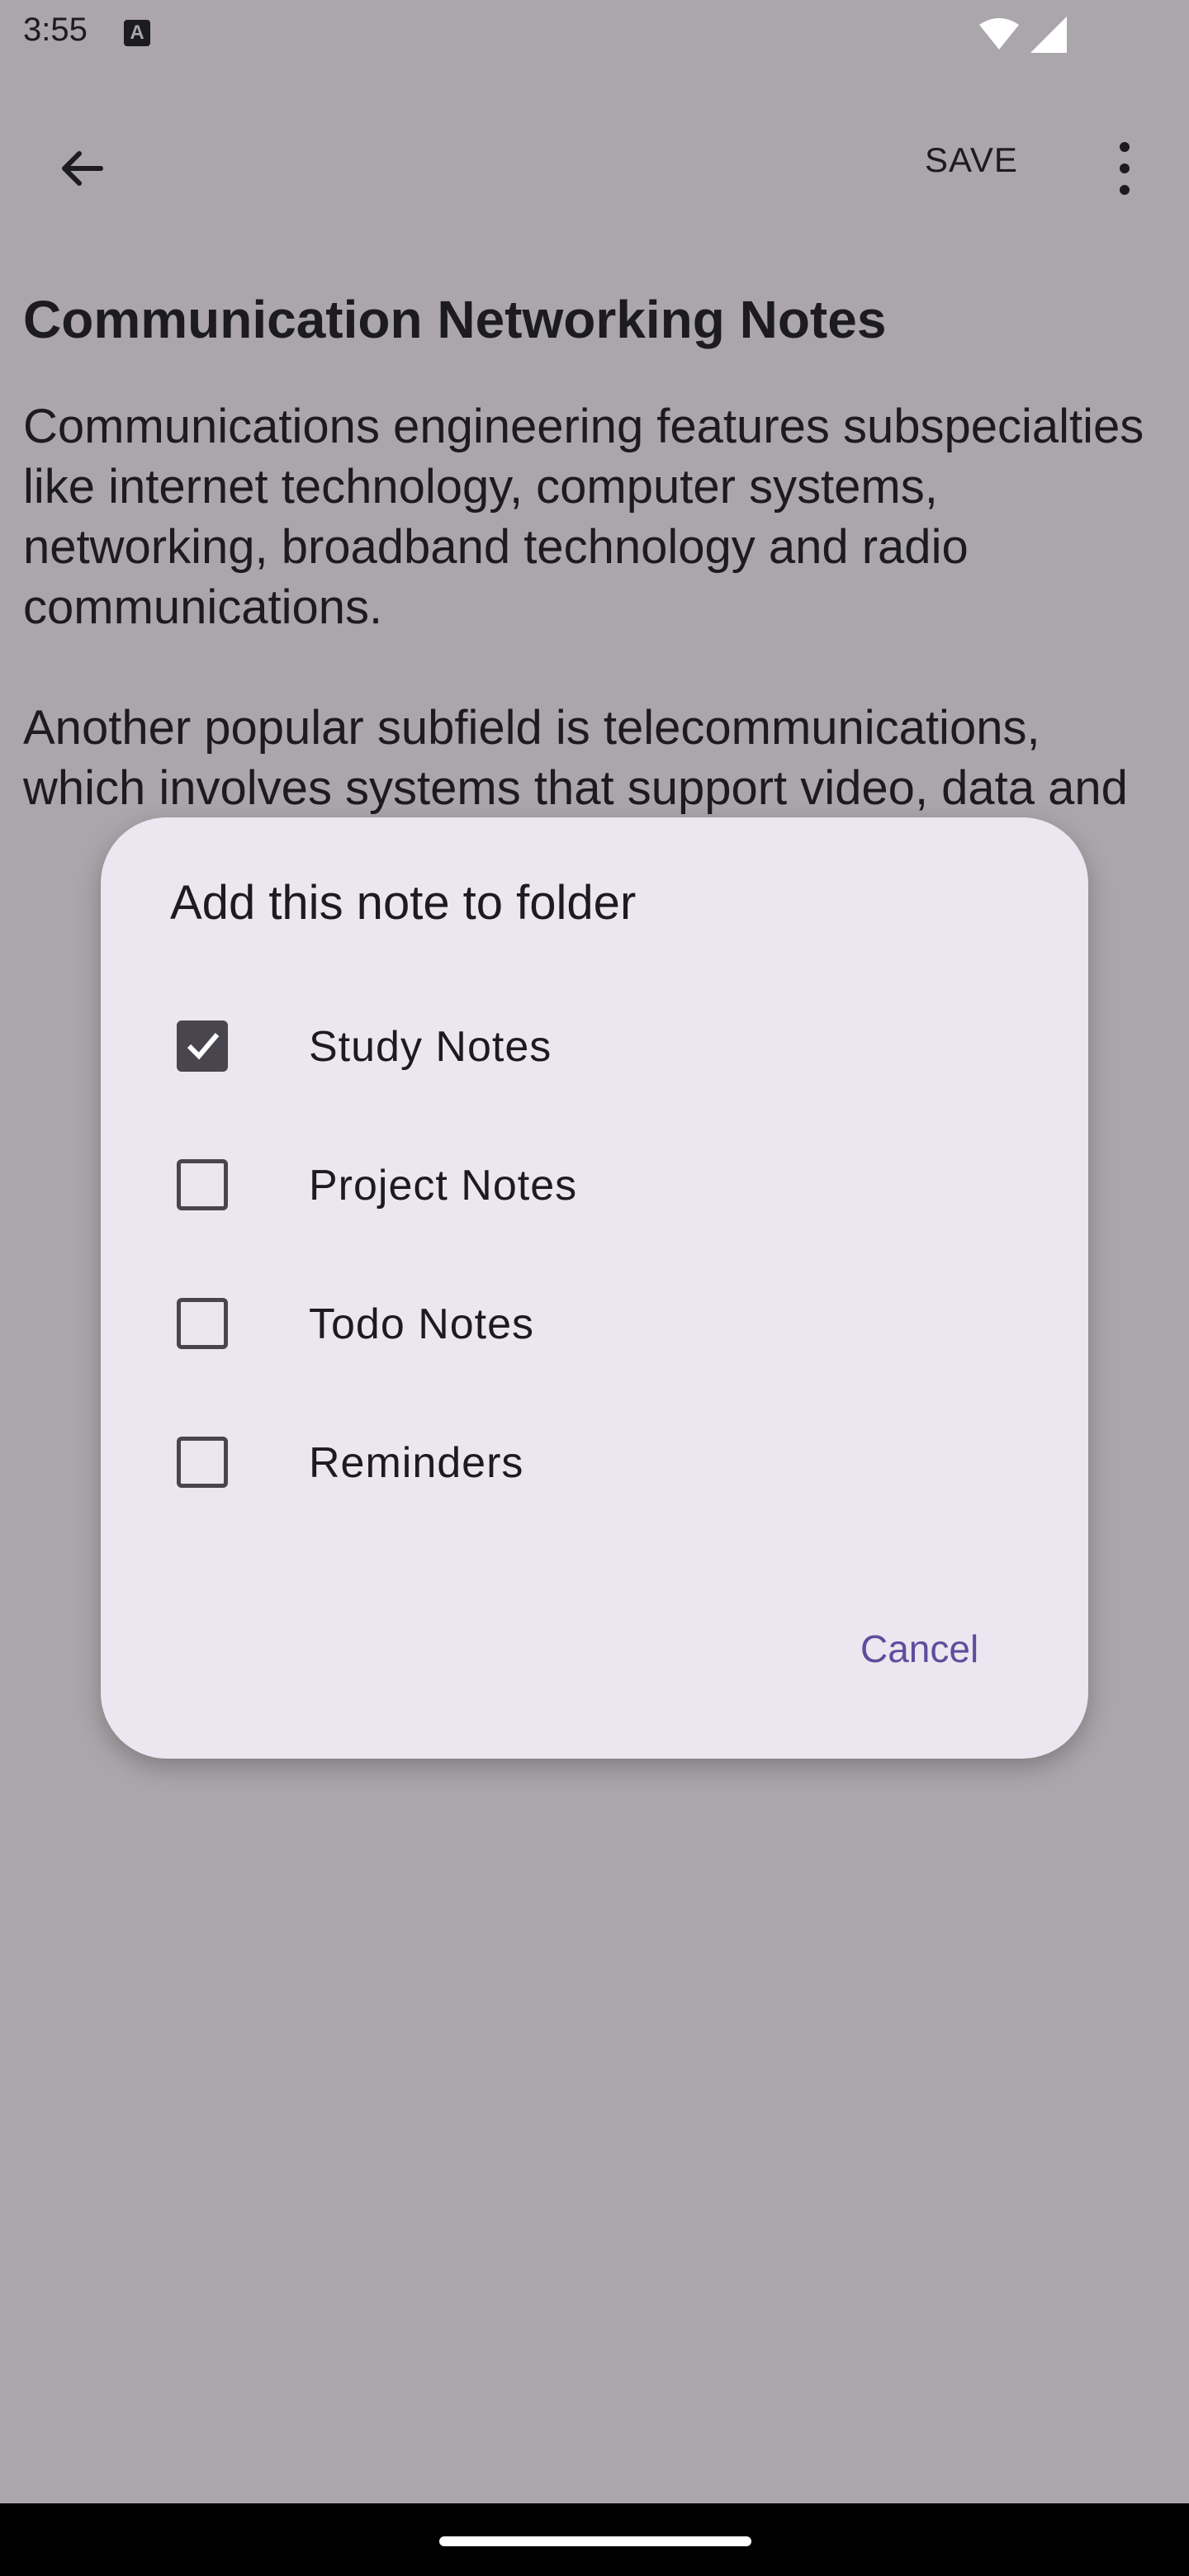 The image size is (1189, 2576). Describe the element at coordinates (422, 1324) in the screenshot. I see `folder-option-label: Todo Notes` at that location.